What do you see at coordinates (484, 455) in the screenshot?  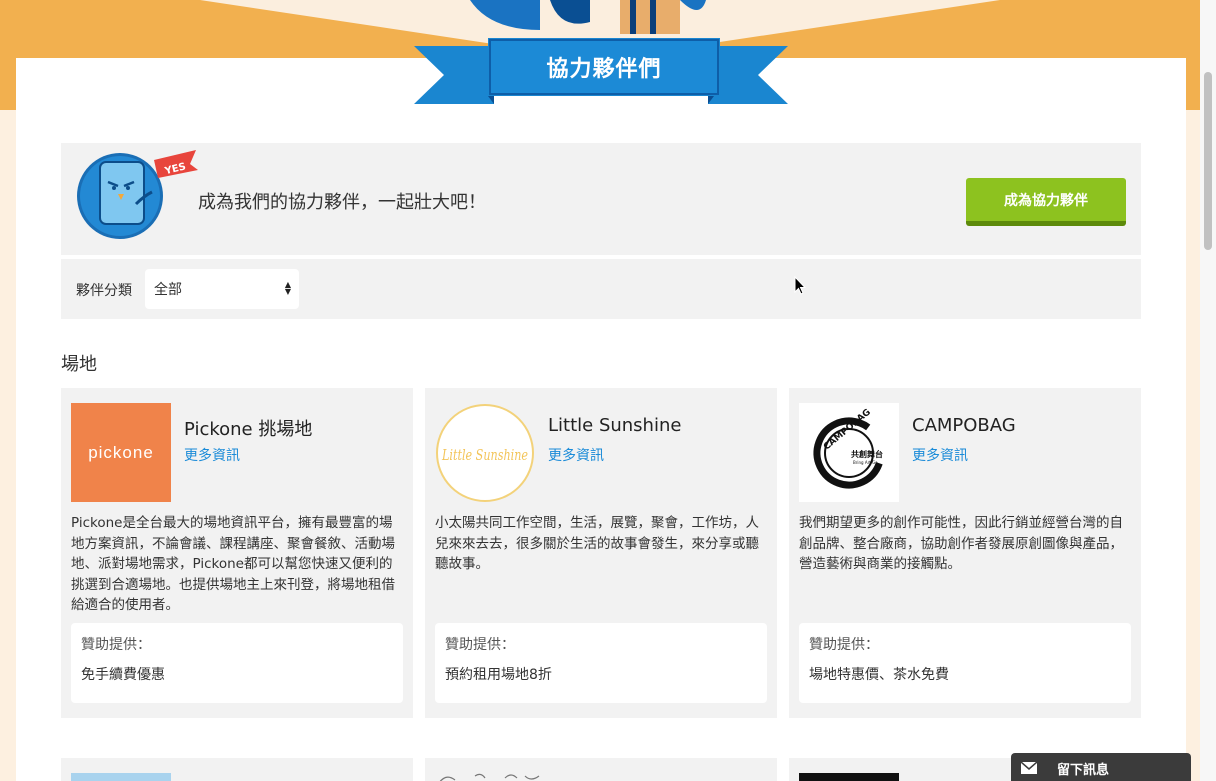 I see `svg-text: Little Sunshine` at bounding box center [484, 455].